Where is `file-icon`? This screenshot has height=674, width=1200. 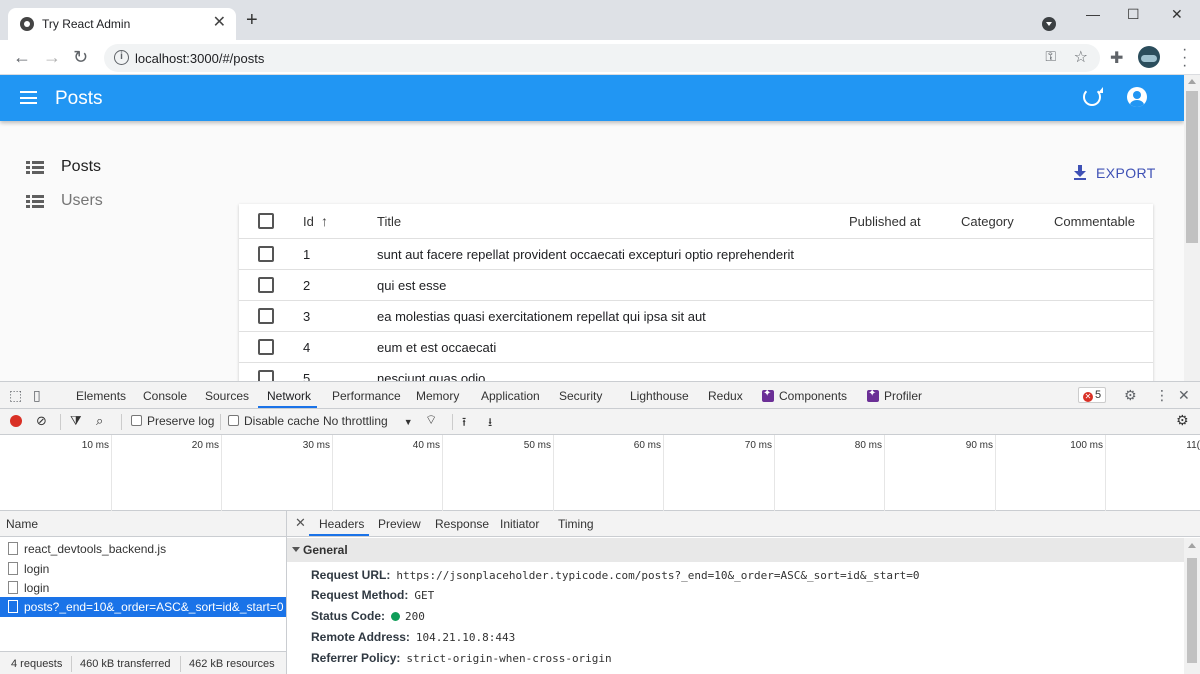
file-icon is located at coordinates (13, 548).